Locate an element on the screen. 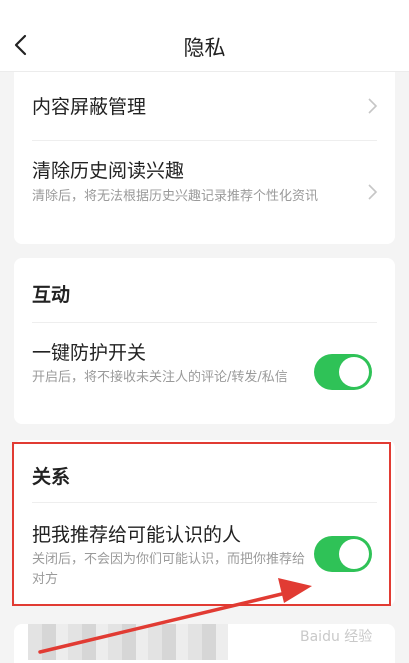 The height and width of the screenshot is (663, 409). recommend-me-toggle is located at coordinates (343, 554).